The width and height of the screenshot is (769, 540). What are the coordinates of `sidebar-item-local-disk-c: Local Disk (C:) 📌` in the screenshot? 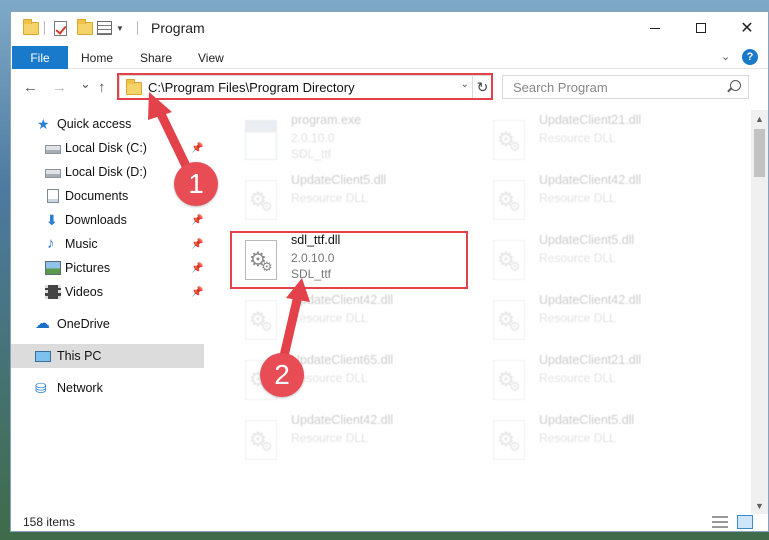 It's located at (107, 148).